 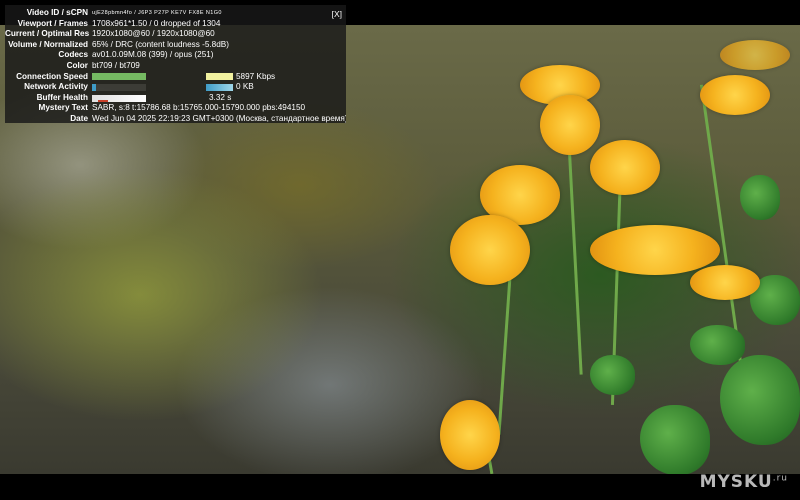 I want to click on network-activity-current, so click(x=219, y=87).